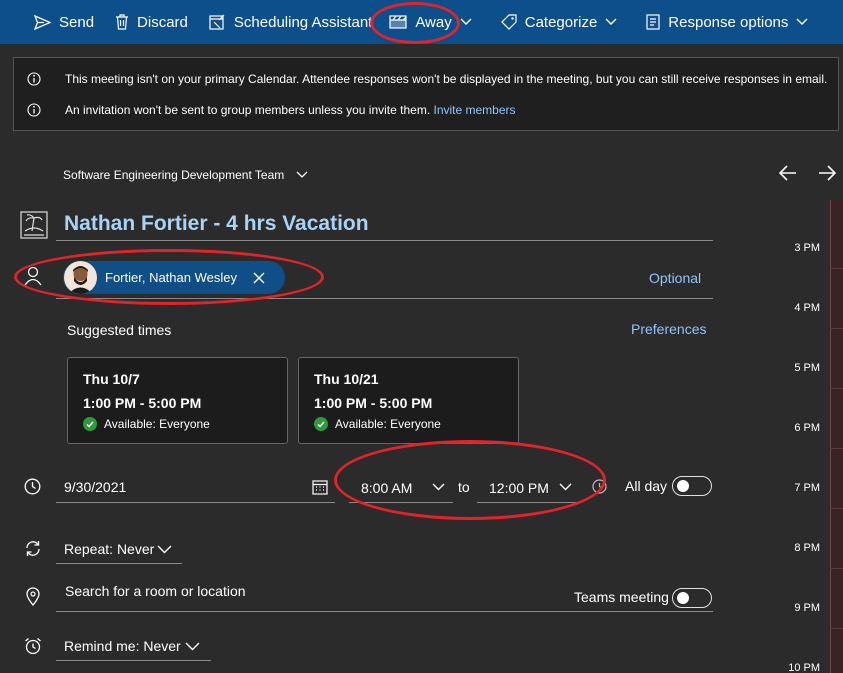 The height and width of the screenshot is (673, 843). I want to click on response-options-dropdown: Response options, so click(731, 22).